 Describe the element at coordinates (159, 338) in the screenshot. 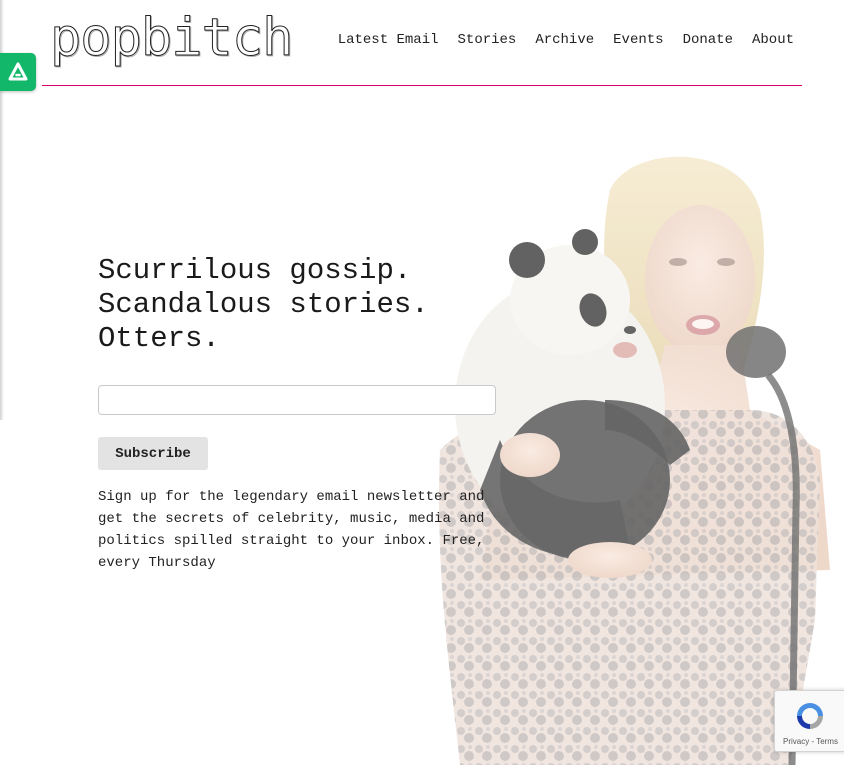

I see `headline-line: Otters.` at that location.